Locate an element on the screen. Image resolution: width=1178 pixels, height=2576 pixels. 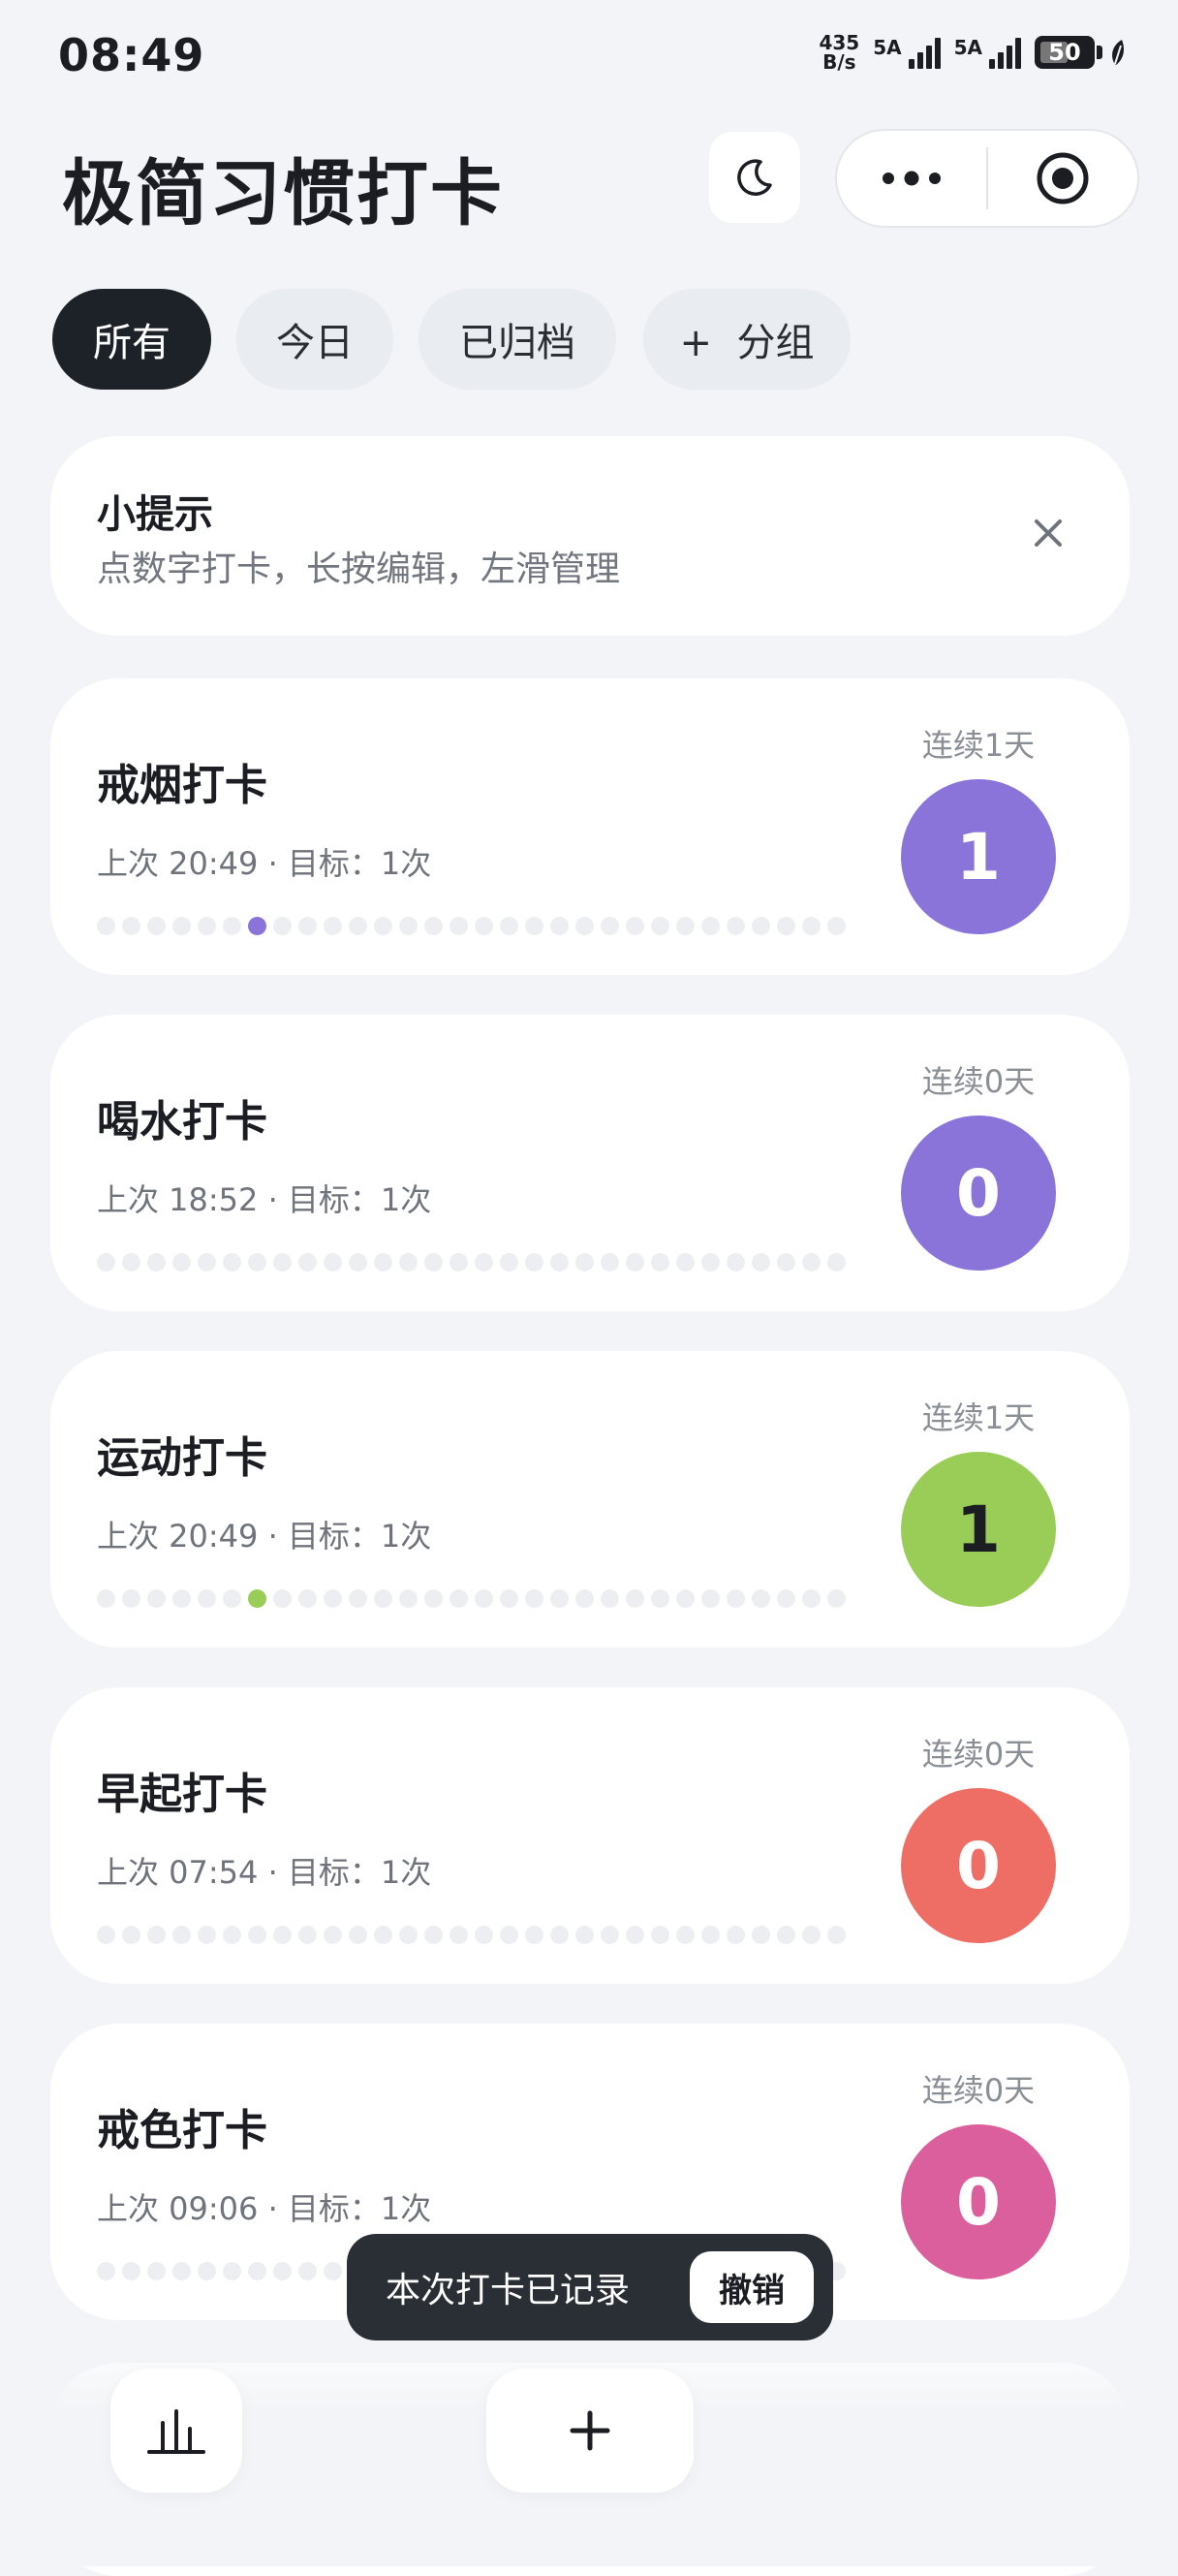
stats-button is located at coordinates (176, 2431).